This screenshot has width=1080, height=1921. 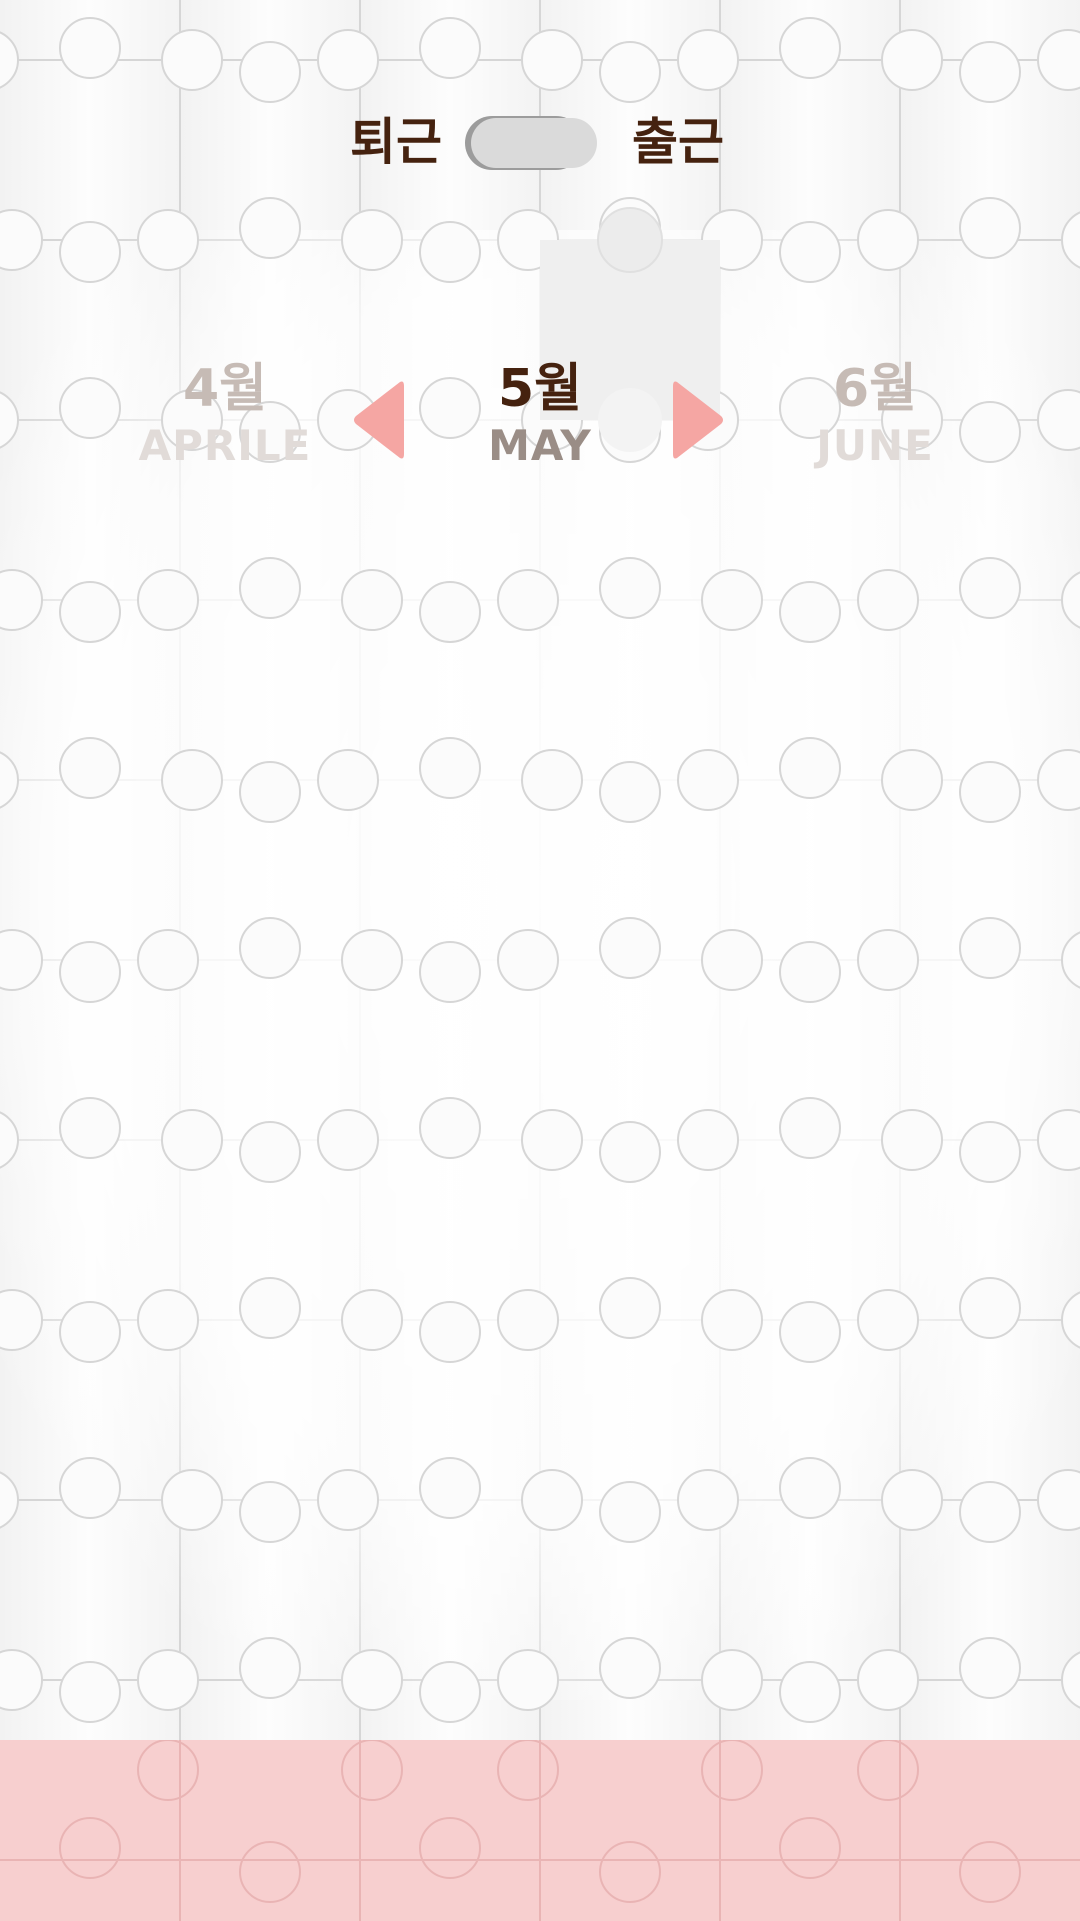 I want to click on month-prev-english: APRILE, so click(x=225, y=445).